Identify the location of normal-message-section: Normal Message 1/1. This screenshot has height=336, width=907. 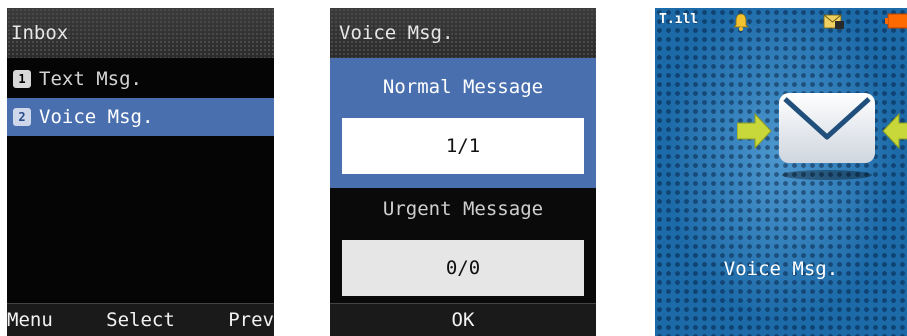
(463, 123).